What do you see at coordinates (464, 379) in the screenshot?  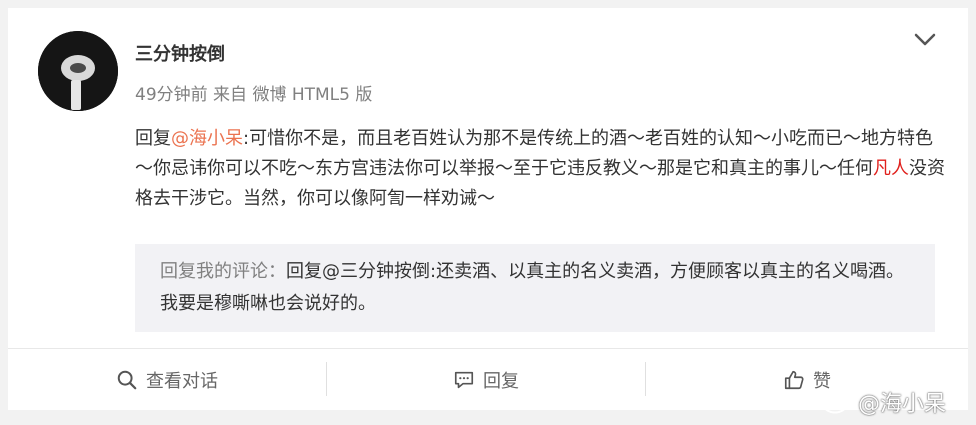 I see `comment-icon` at bounding box center [464, 379].